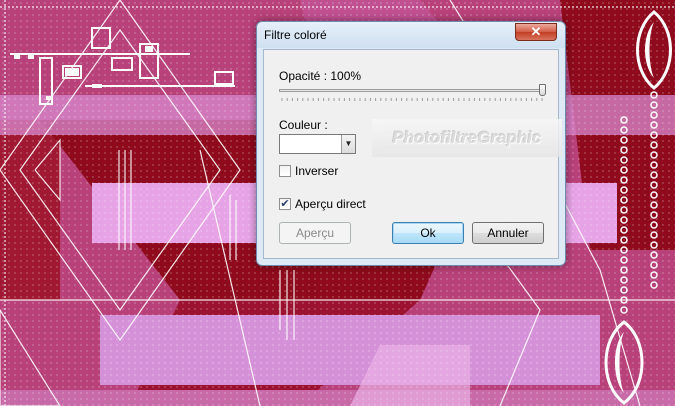  Describe the element at coordinates (508, 233) in the screenshot. I see `cancel-button: Annuler` at that location.